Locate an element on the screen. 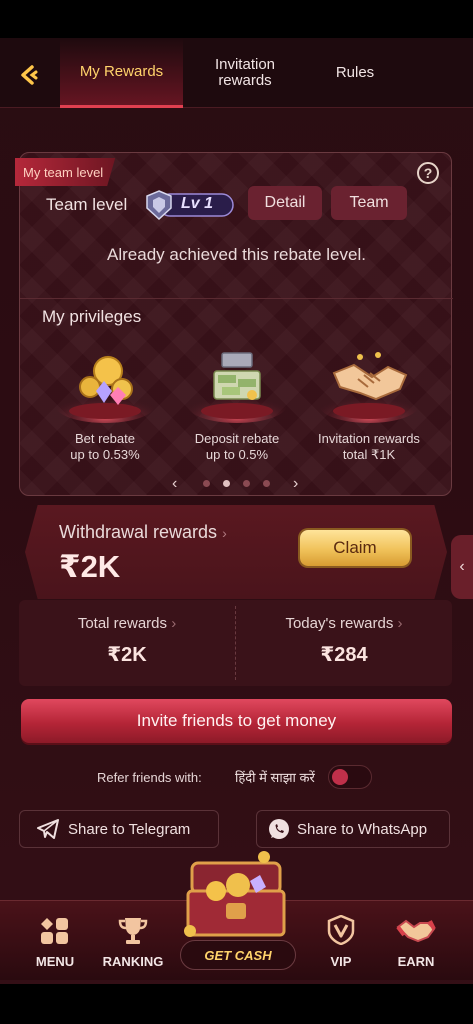 This screenshot has width=473, height=1024. invite-friends-label: Invite friends to get money is located at coordinates (236, 720).